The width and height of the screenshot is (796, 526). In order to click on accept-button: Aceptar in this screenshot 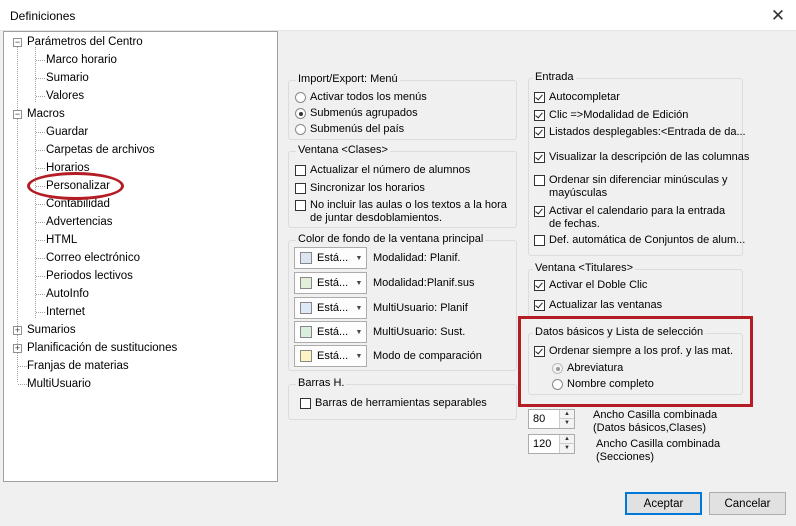, I will do `click(663, 503)`.